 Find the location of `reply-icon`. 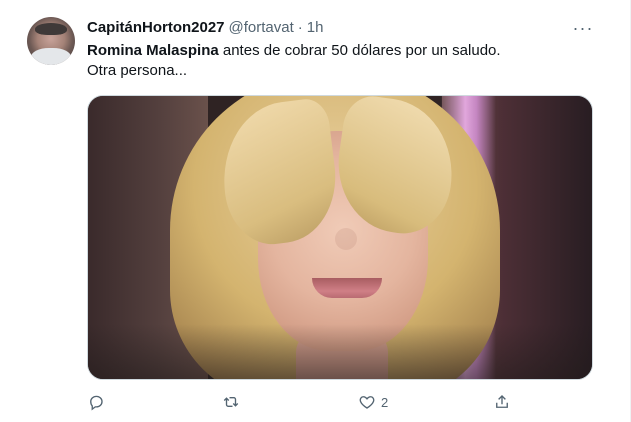

reply-icon is located at coordinates (96, 403).